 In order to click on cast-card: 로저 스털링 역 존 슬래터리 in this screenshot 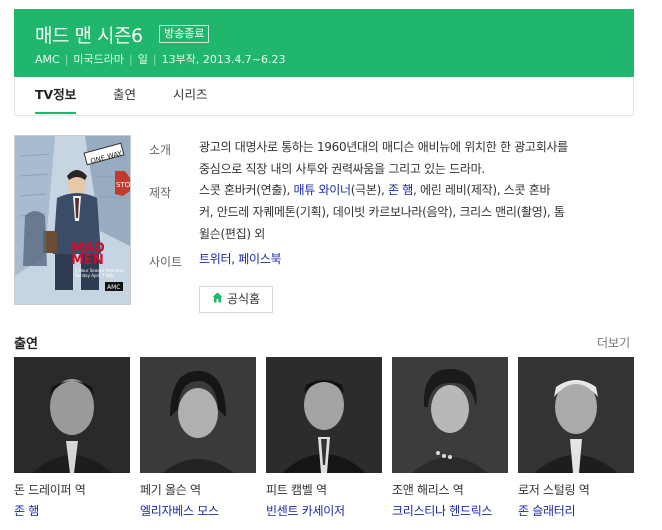, I will do `click(576, 438)`.